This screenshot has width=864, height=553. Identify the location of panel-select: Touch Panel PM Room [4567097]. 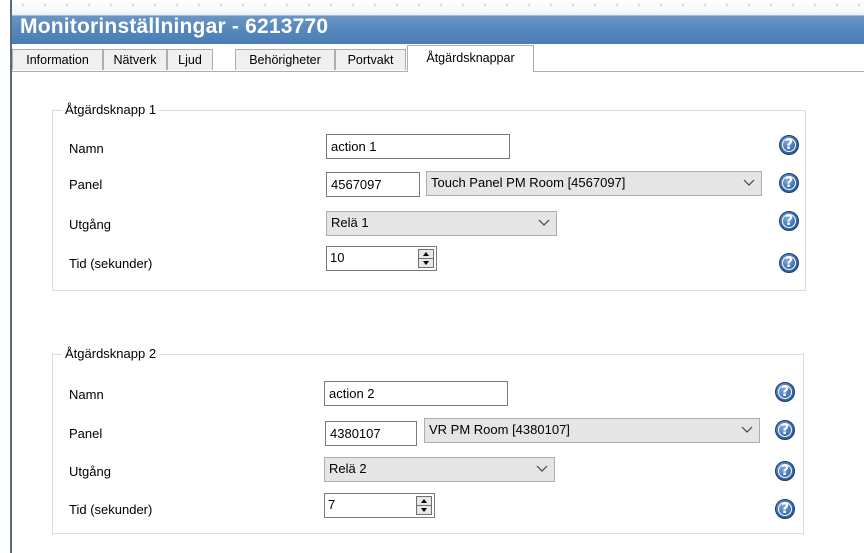
(594, 183).